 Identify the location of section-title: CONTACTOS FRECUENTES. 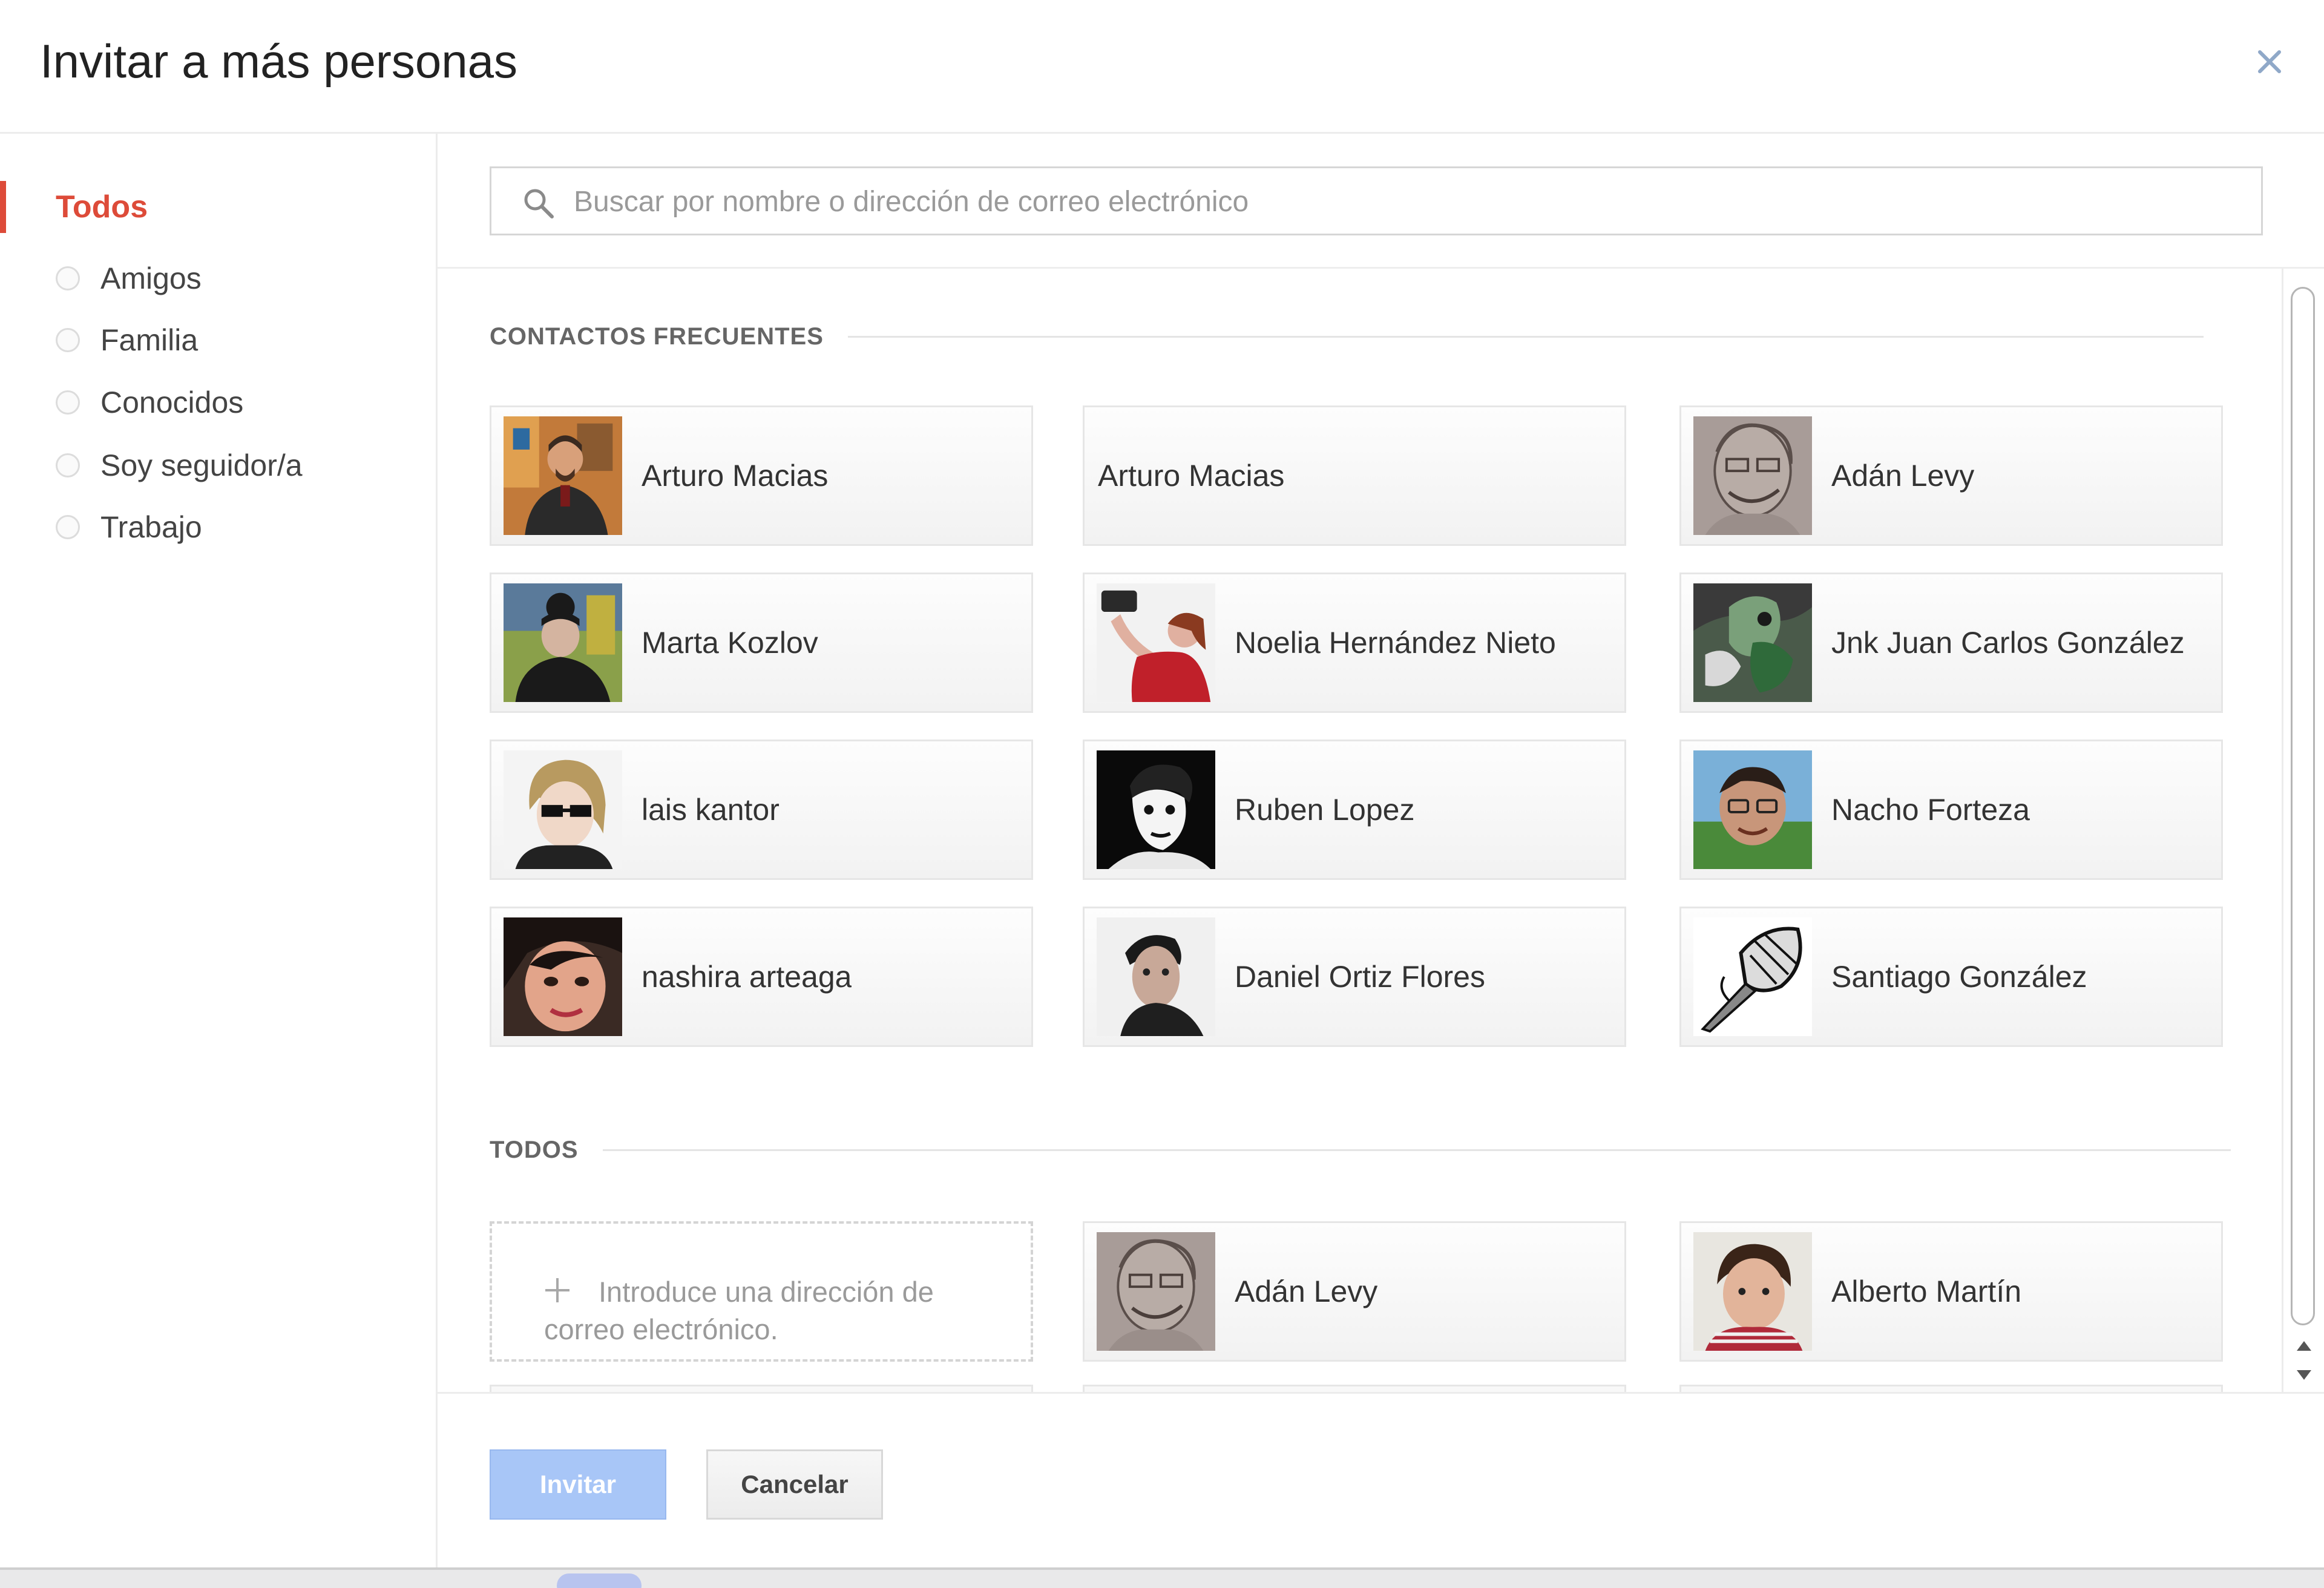
(657, 336).